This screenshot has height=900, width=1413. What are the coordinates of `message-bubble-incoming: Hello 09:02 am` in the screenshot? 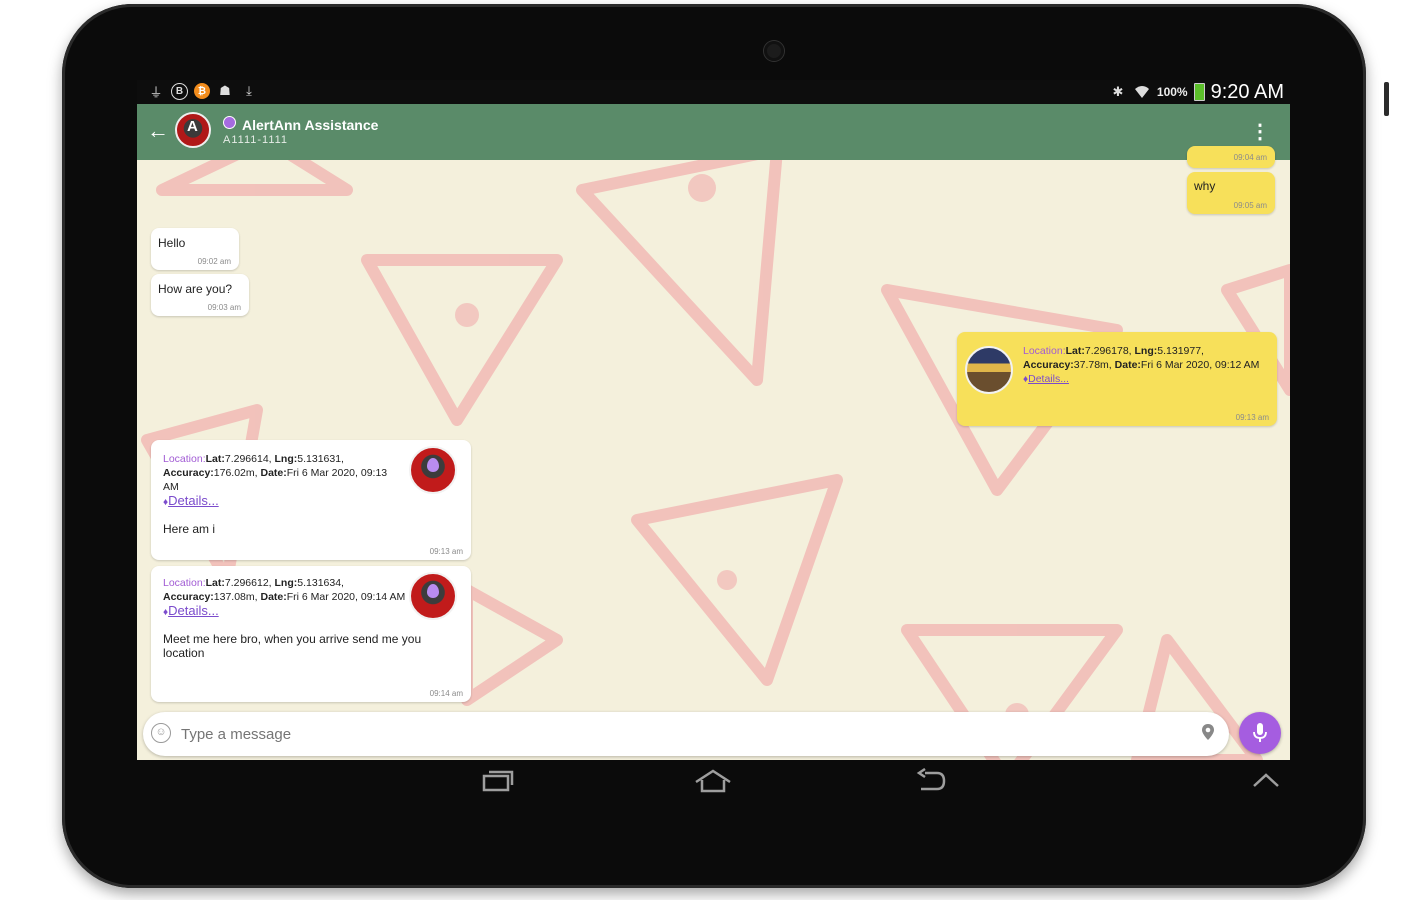 It's located at (195, 249).